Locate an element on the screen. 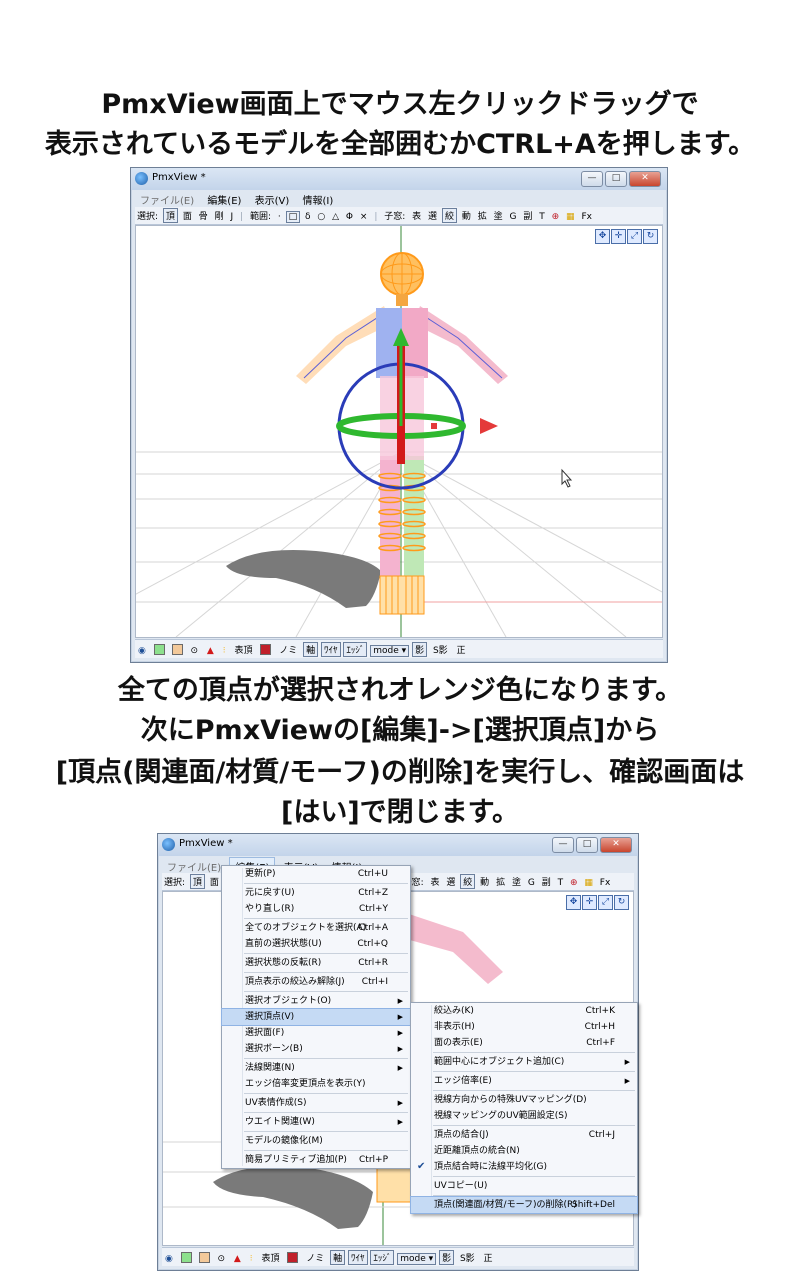 The height and width of the screenshot is (1280, 800). edit-menu-item: 頂点表示の絞込み解除(J) Ctrl+I is located at coordinates (316, 982).